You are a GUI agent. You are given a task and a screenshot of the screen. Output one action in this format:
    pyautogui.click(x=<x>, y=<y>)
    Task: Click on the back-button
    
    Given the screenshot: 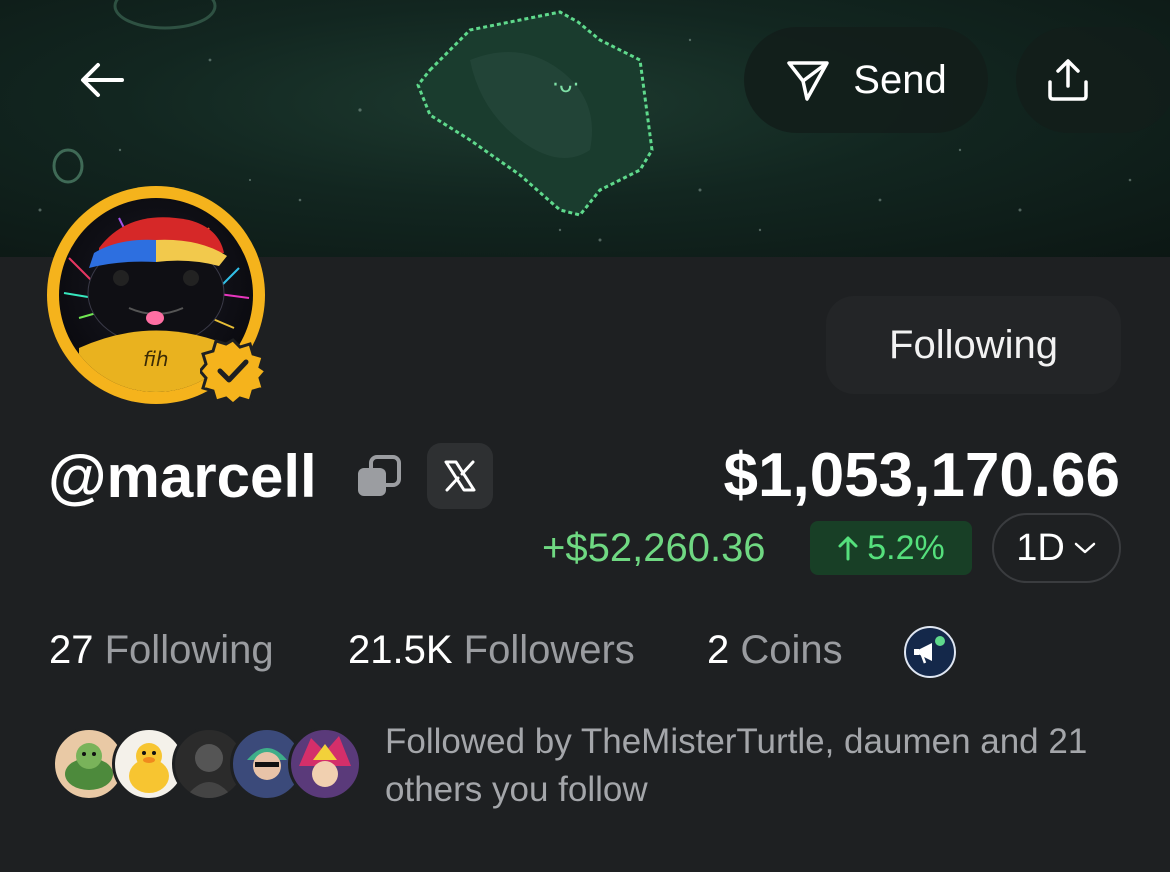 What is the action you would take?
    pyautogui.click(x=102, y=80)
    